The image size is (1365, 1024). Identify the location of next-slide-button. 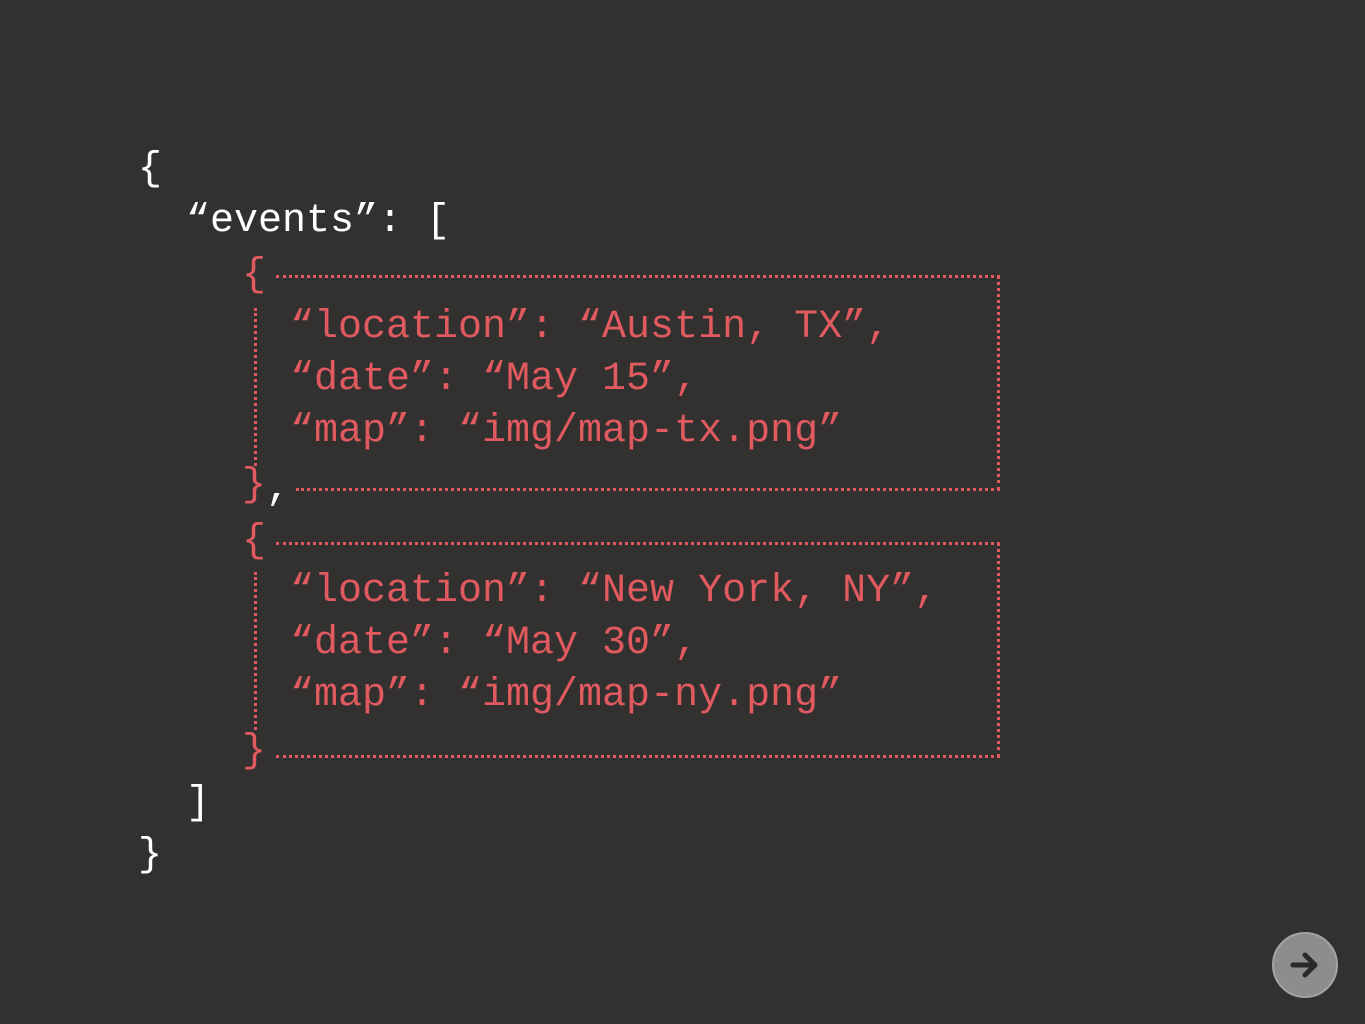
(1305, 965).